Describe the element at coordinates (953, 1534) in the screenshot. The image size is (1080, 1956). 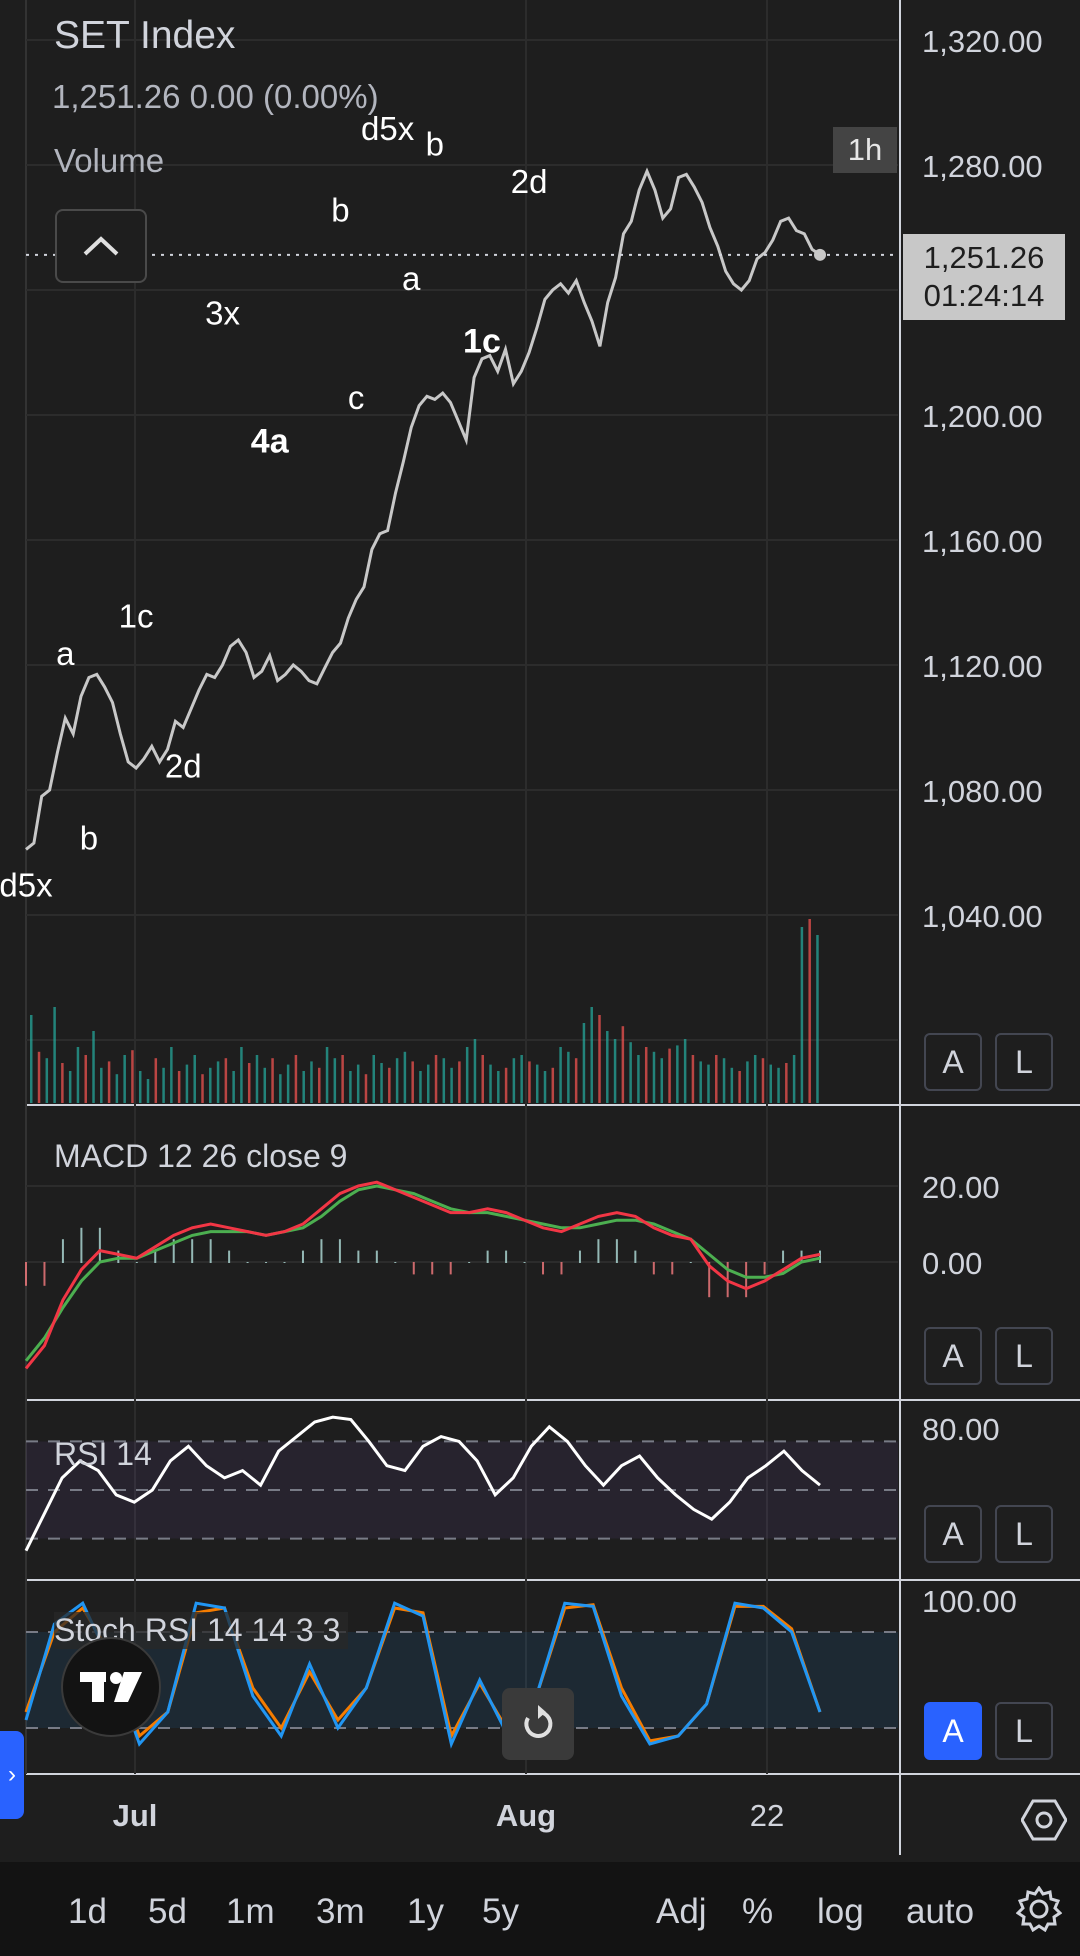
I see `rsi-auto-scale-button: A` at that location.